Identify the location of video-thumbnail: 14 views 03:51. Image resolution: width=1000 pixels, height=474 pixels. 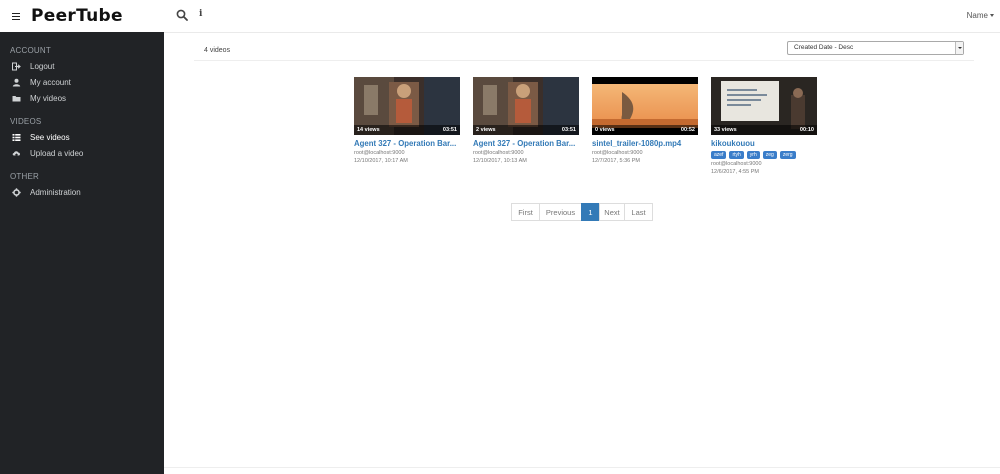
(407, 106).